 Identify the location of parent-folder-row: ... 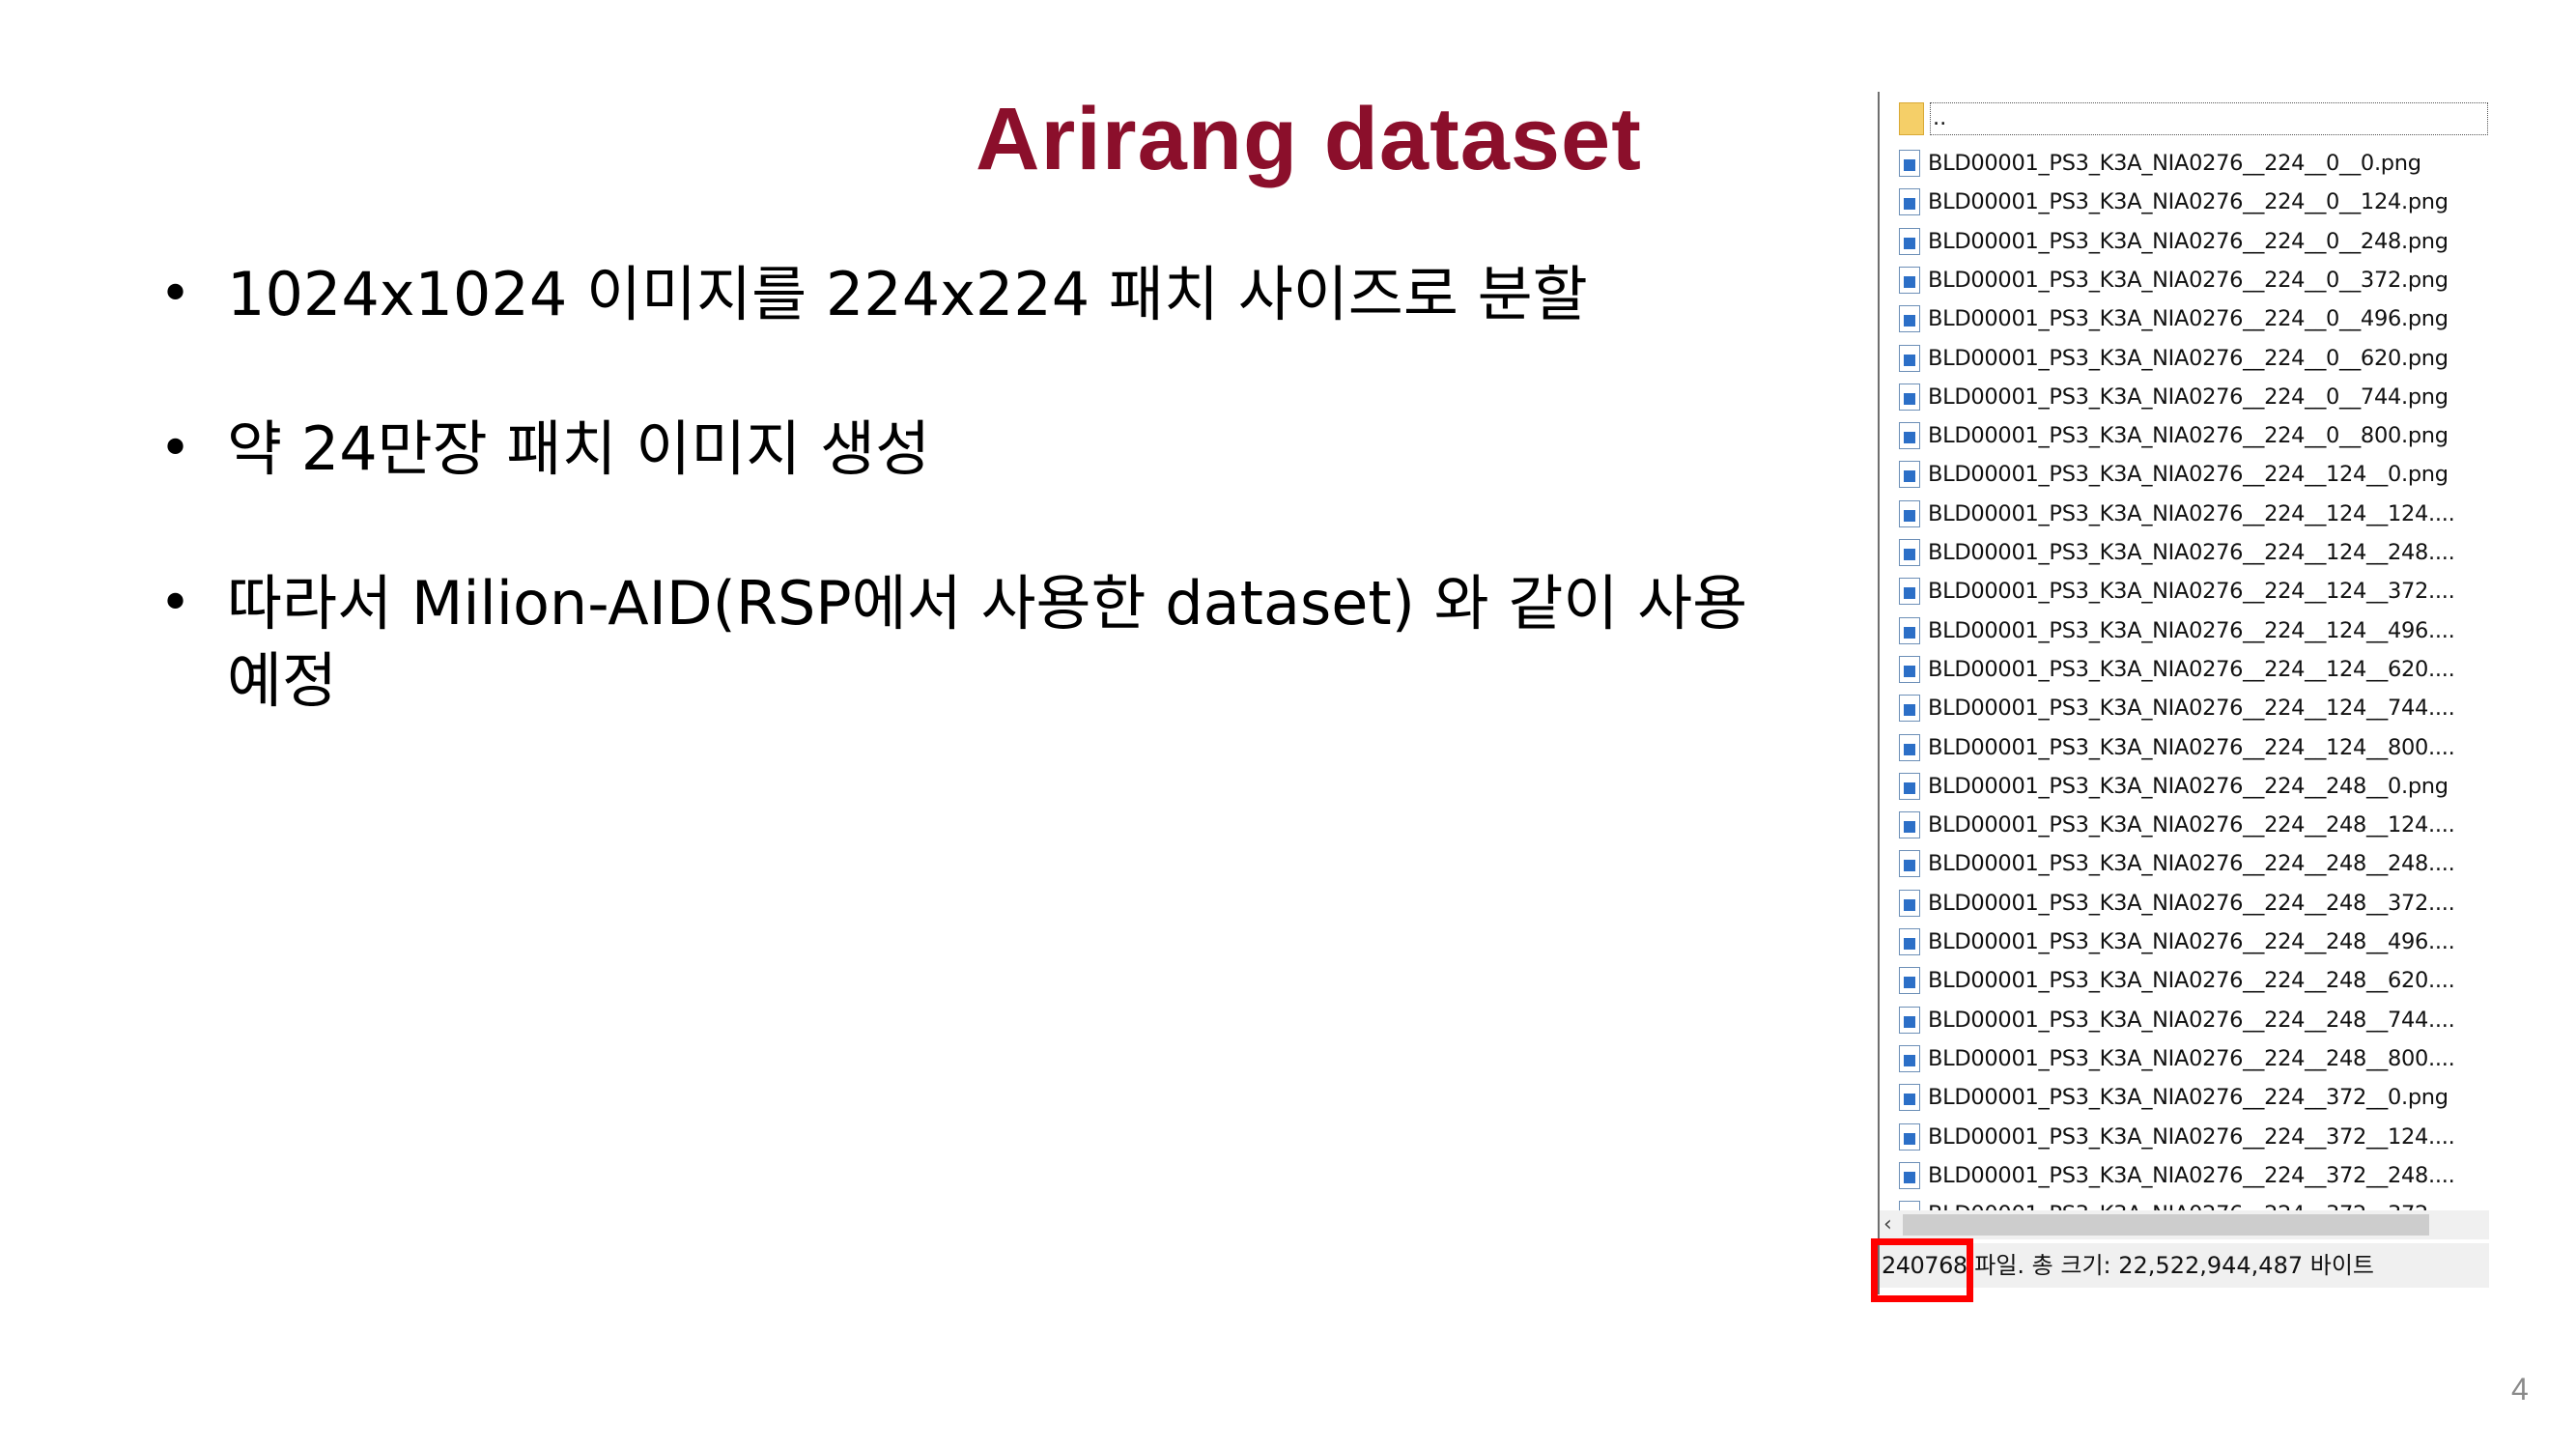
(2193, 118).